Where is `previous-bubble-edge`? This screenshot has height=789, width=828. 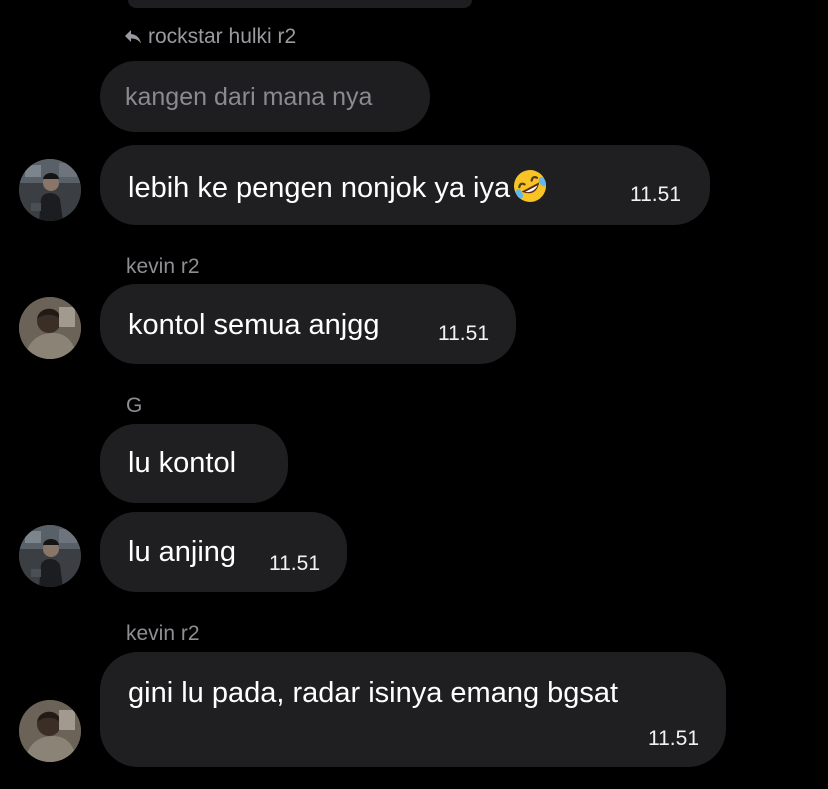
previous-bubble-edge is located at coordinates (300, 4).